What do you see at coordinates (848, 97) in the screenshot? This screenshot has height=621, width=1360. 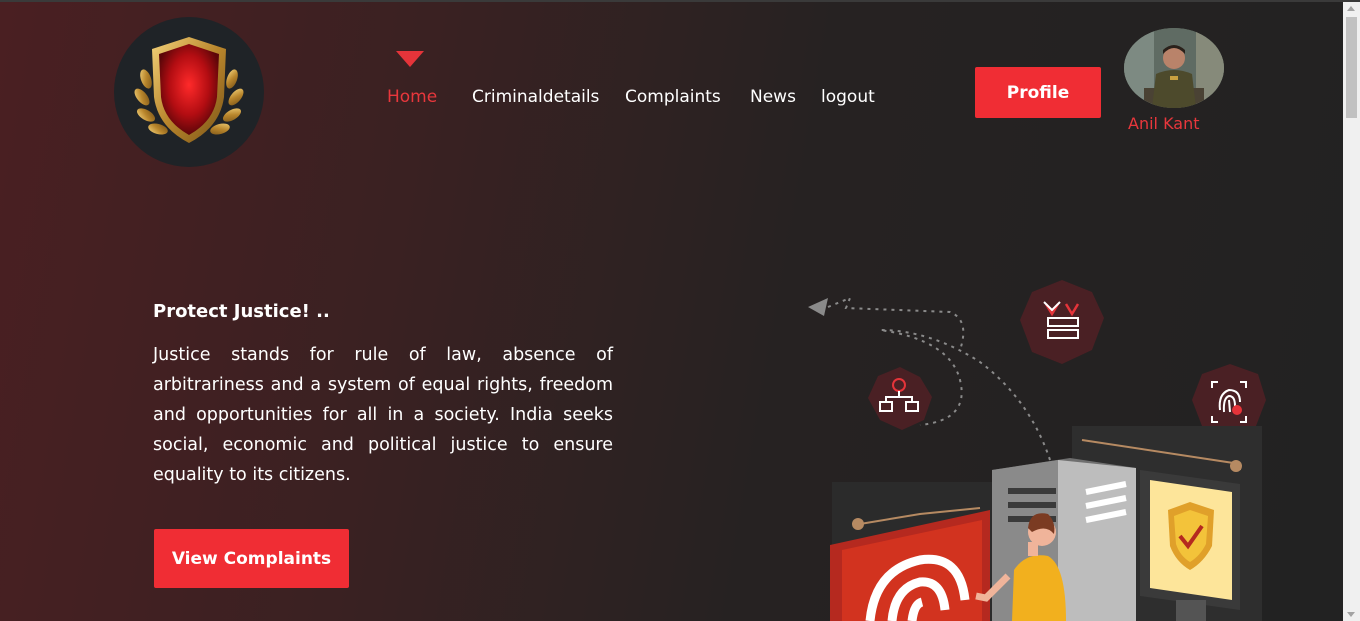 I see `nav-logout: logout` at bounding box center [848, 97].